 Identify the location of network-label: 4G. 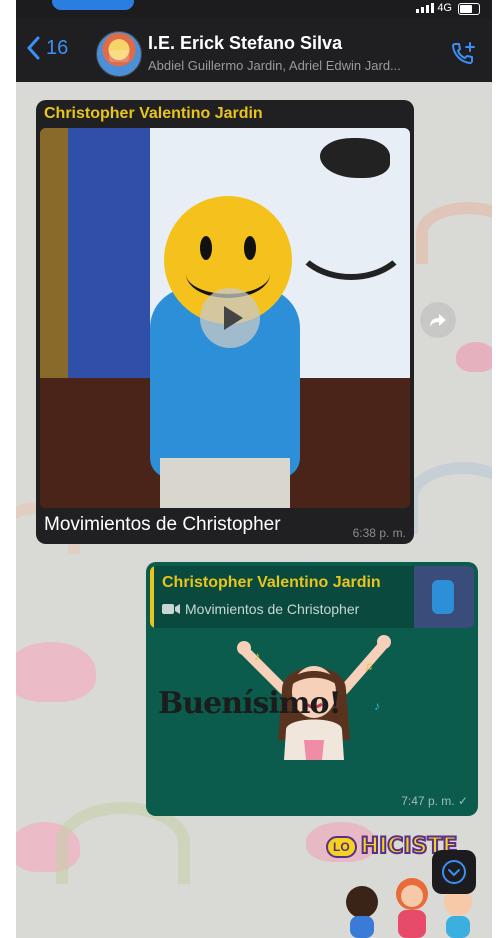
(444, 8).